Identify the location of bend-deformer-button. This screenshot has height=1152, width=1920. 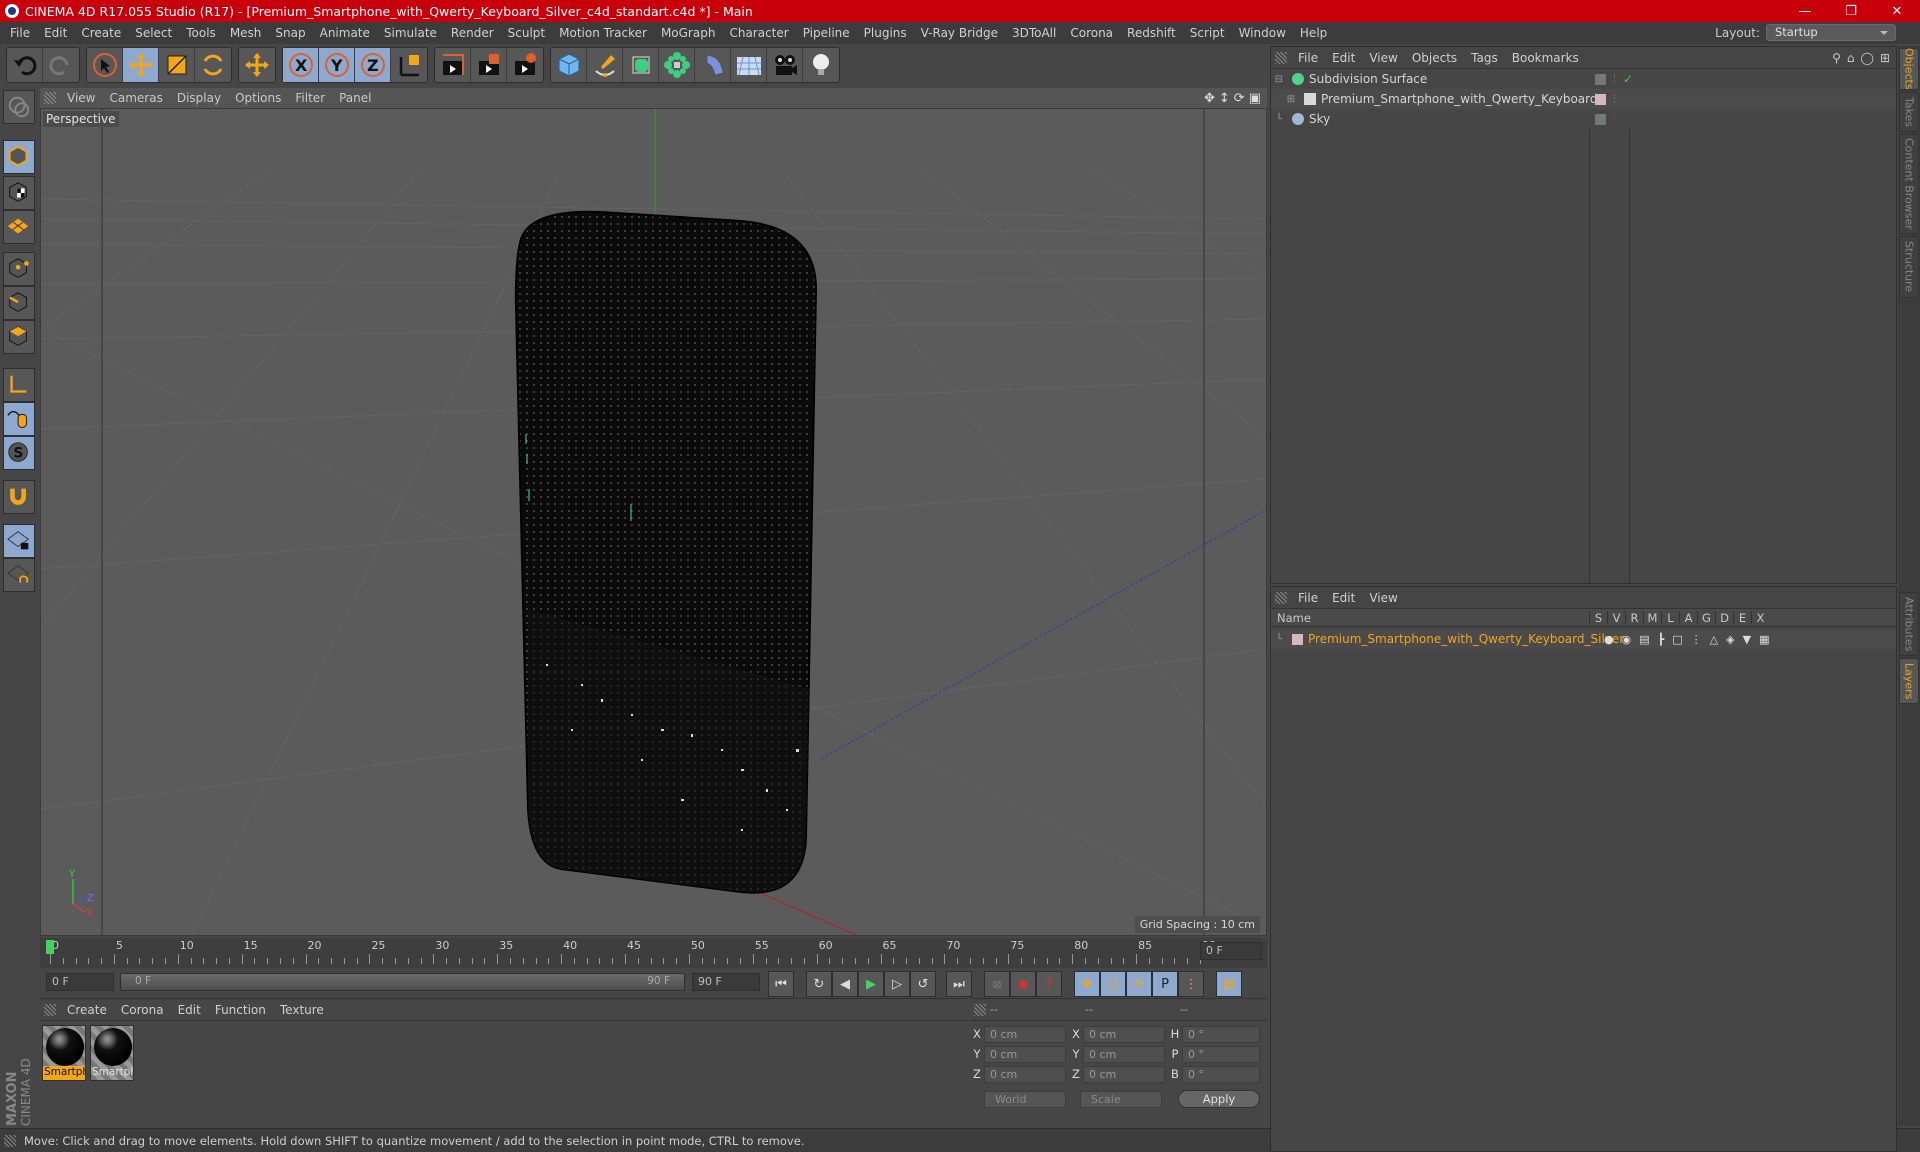
(713, 65).